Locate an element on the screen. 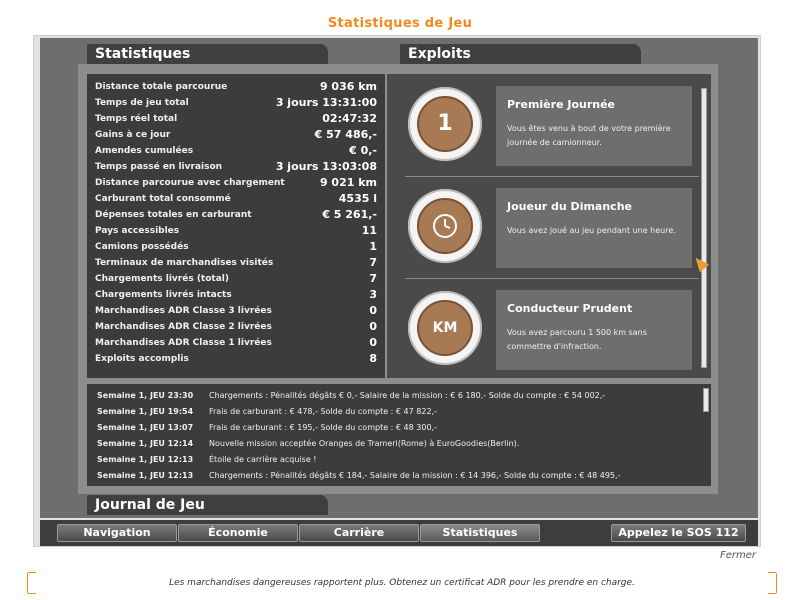 Image resolution: width=800 pixels, height=600 pixels. achievement-desc: Vous avez joué au jeu pendant une heure. is located at coordinates (591, 230).